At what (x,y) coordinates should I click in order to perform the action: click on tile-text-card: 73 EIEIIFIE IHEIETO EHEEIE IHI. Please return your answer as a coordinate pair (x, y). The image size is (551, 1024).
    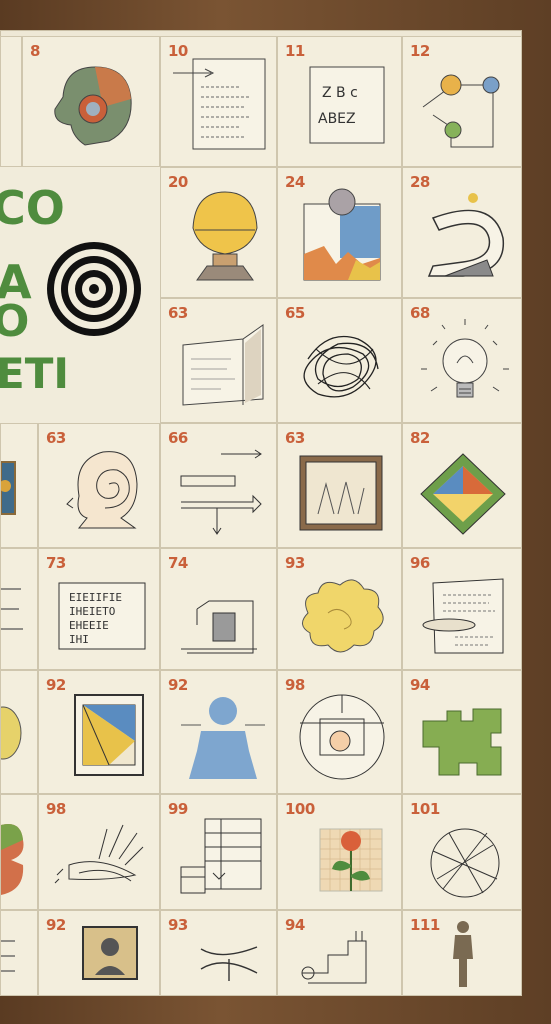
    Looking at the image, I should click on (99, 609).